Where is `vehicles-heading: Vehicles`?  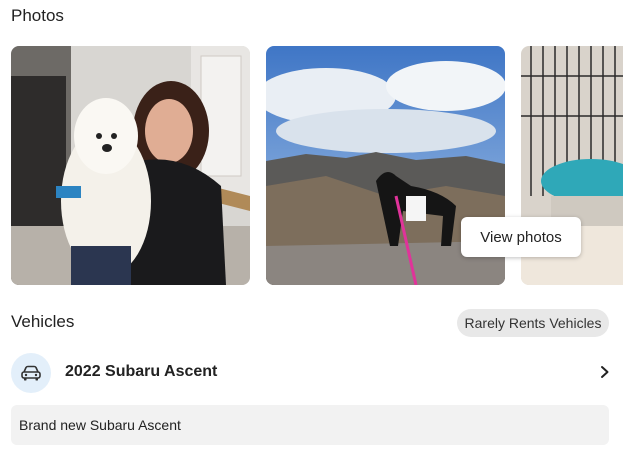
vehicles-heading: Vehicles is located at coordinates (43, 321).